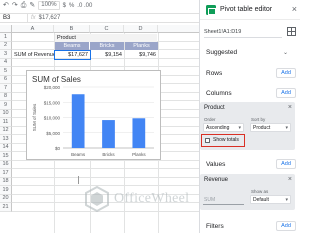 Image resolution: width=320 pixels, height=240 pixels. I want to click on row-header: 5, so click(6, 71).